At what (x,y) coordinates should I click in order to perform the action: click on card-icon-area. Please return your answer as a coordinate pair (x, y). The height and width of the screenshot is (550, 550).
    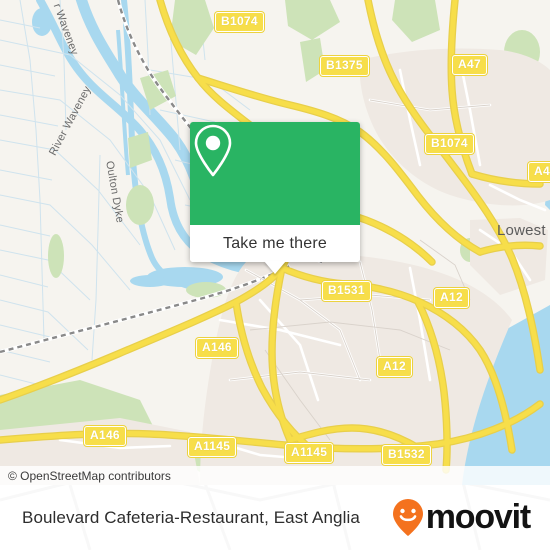
    Looking at the image, I should click on (275, 173).